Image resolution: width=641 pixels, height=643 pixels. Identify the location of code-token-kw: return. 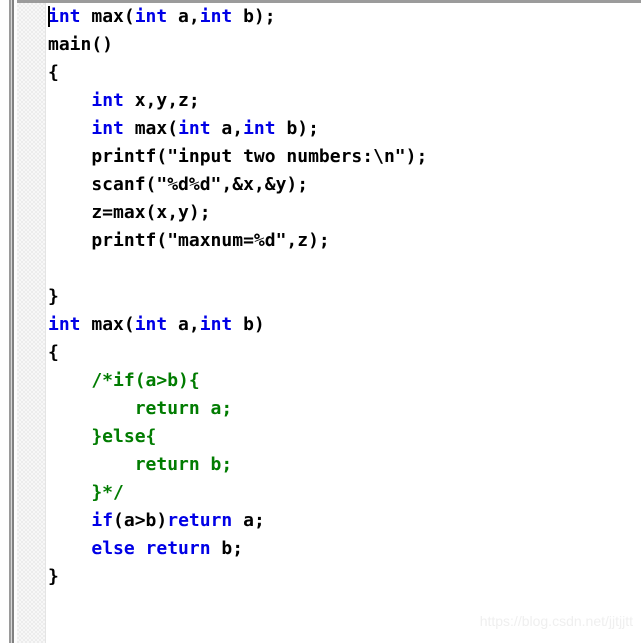
(200, 520).